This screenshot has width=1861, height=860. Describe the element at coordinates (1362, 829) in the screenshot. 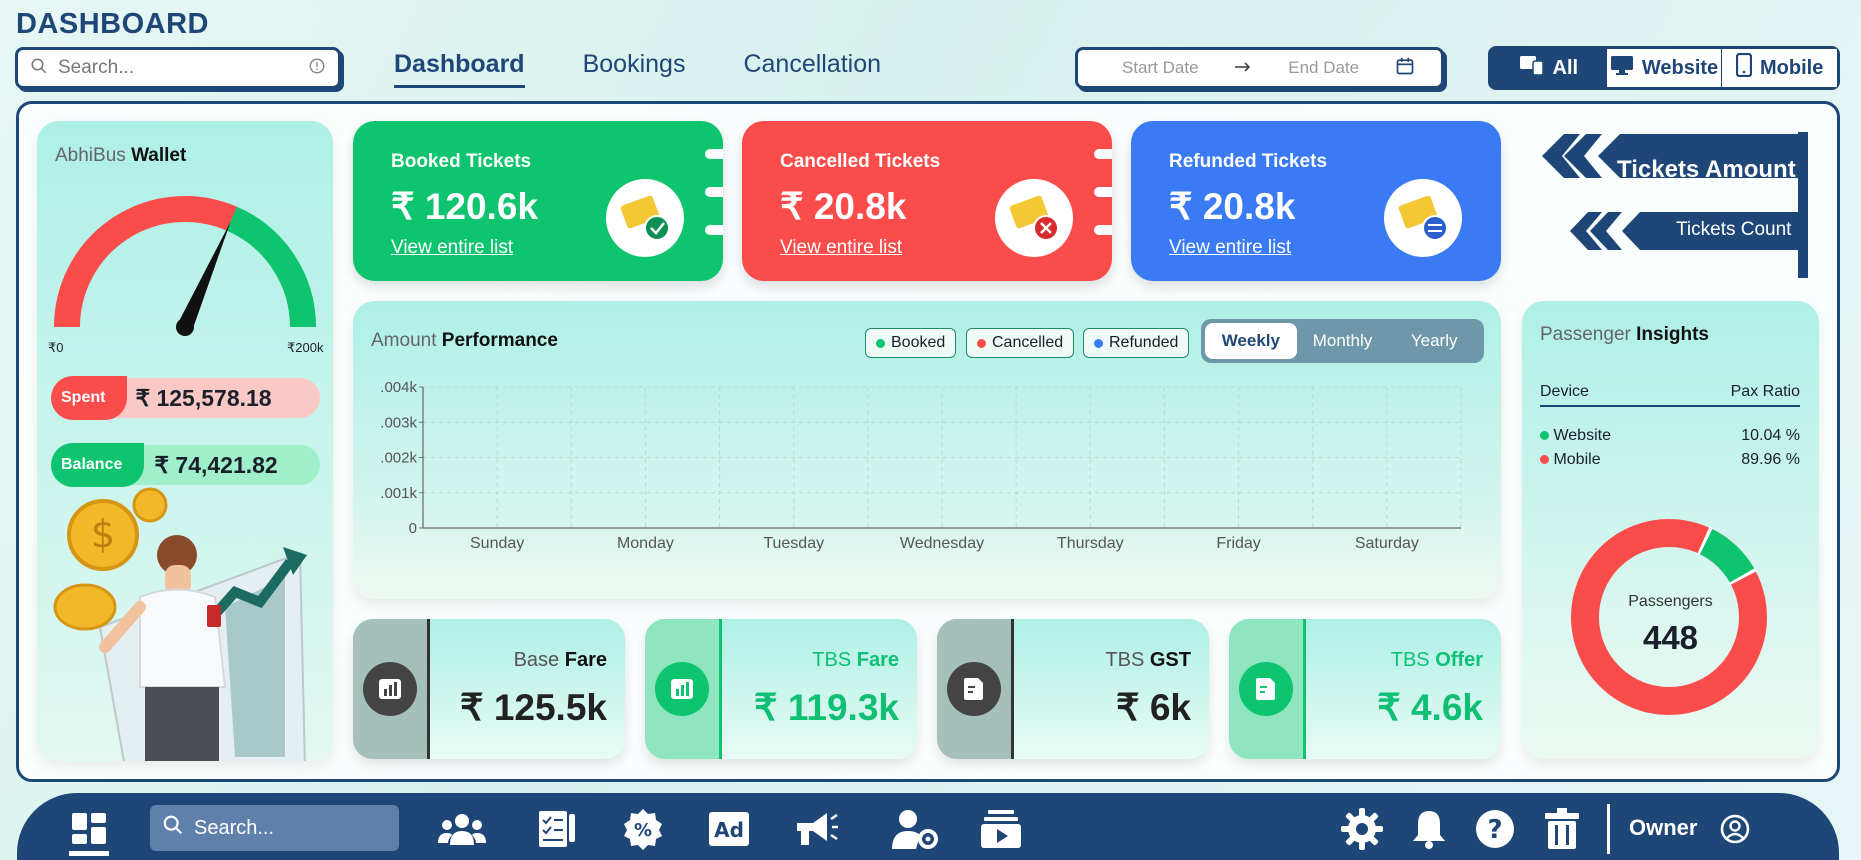

I see `settings-gear-icon` at that location.